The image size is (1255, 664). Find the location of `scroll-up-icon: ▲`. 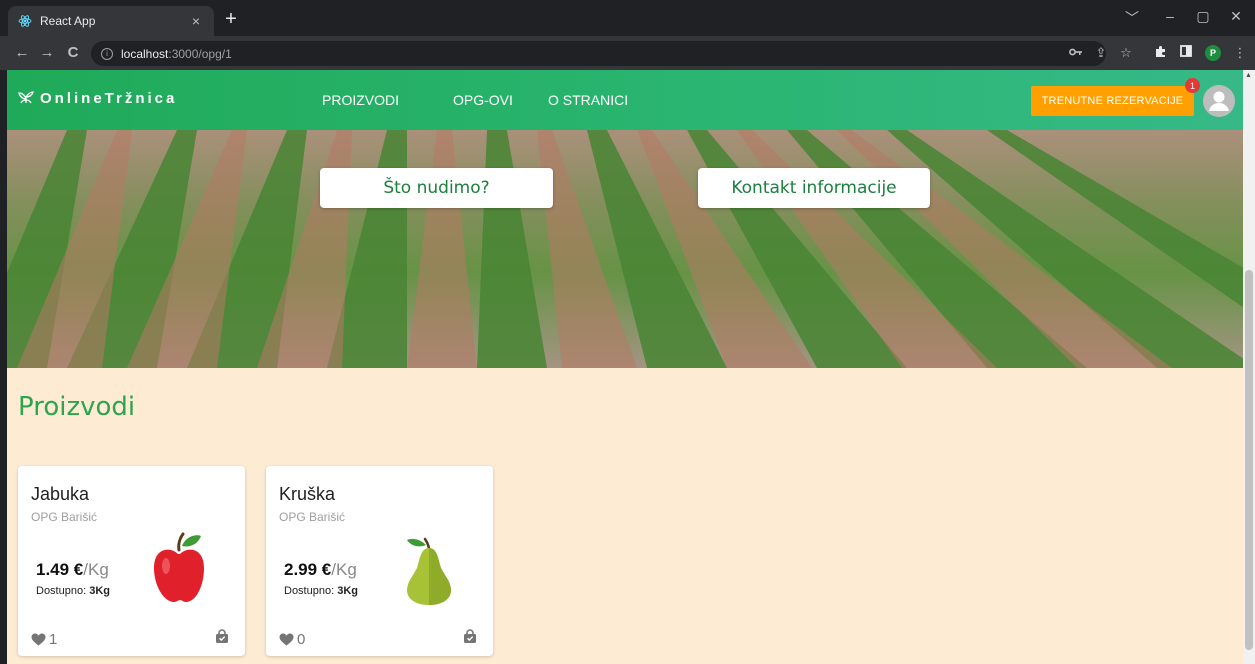

scroll-up-icon: ▲ is located at coordinates (1248, 75).